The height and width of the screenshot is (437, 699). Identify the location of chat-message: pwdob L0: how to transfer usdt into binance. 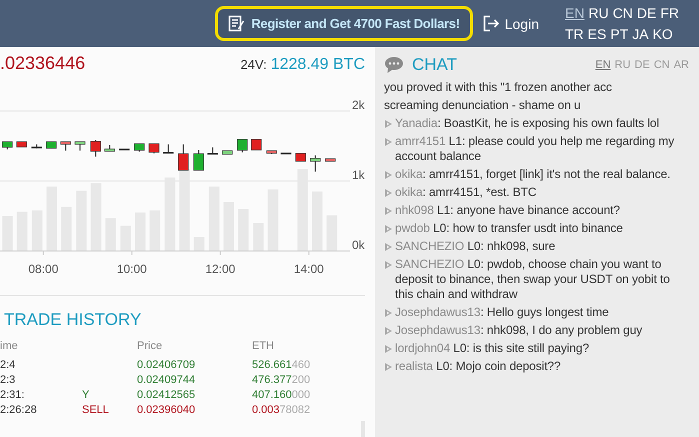
(509, 228).